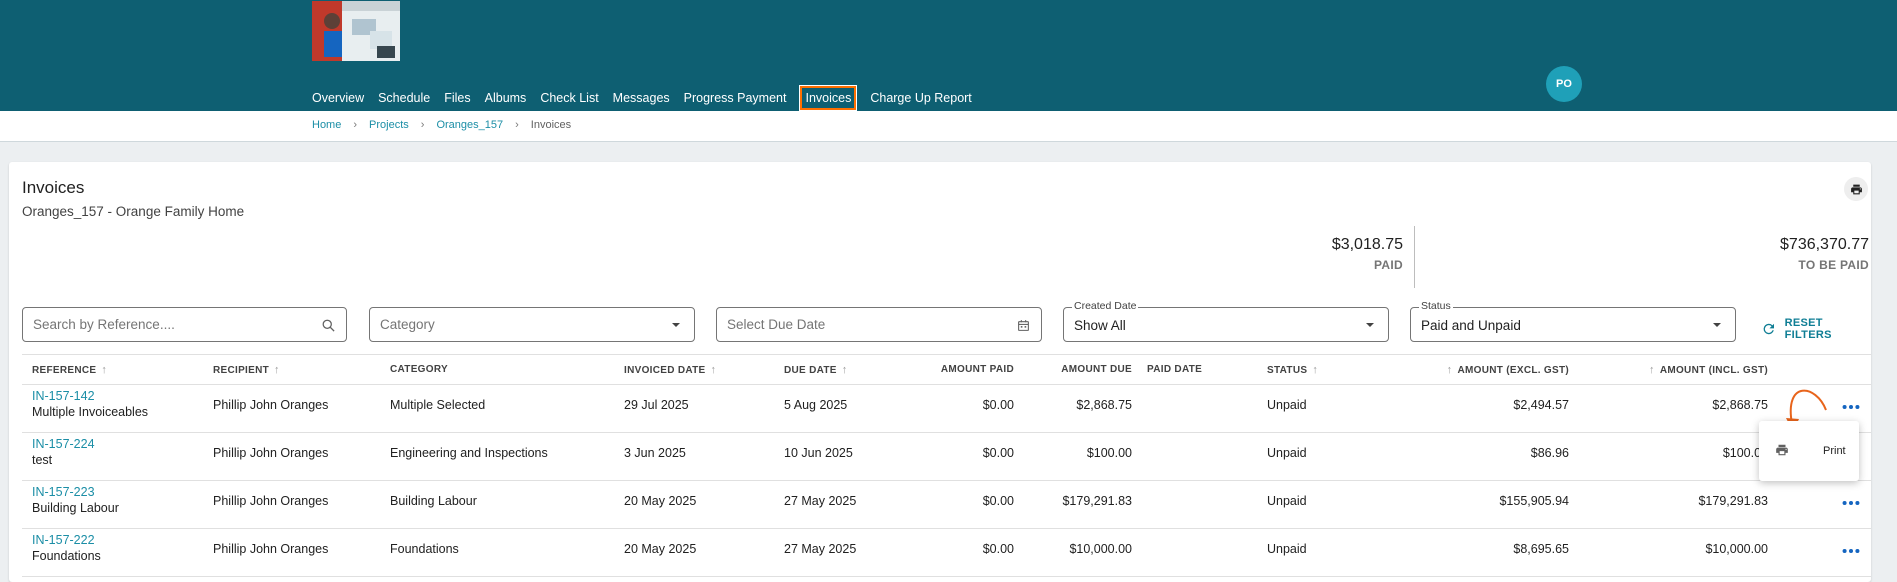 Image resolution: width=1897 pixels, height=582 pixels. What do you see at coordinates (1824, 244) in the screenshot?
I see `tobepaid-amount: $736,370.77` at bounding box center [1824, 244].